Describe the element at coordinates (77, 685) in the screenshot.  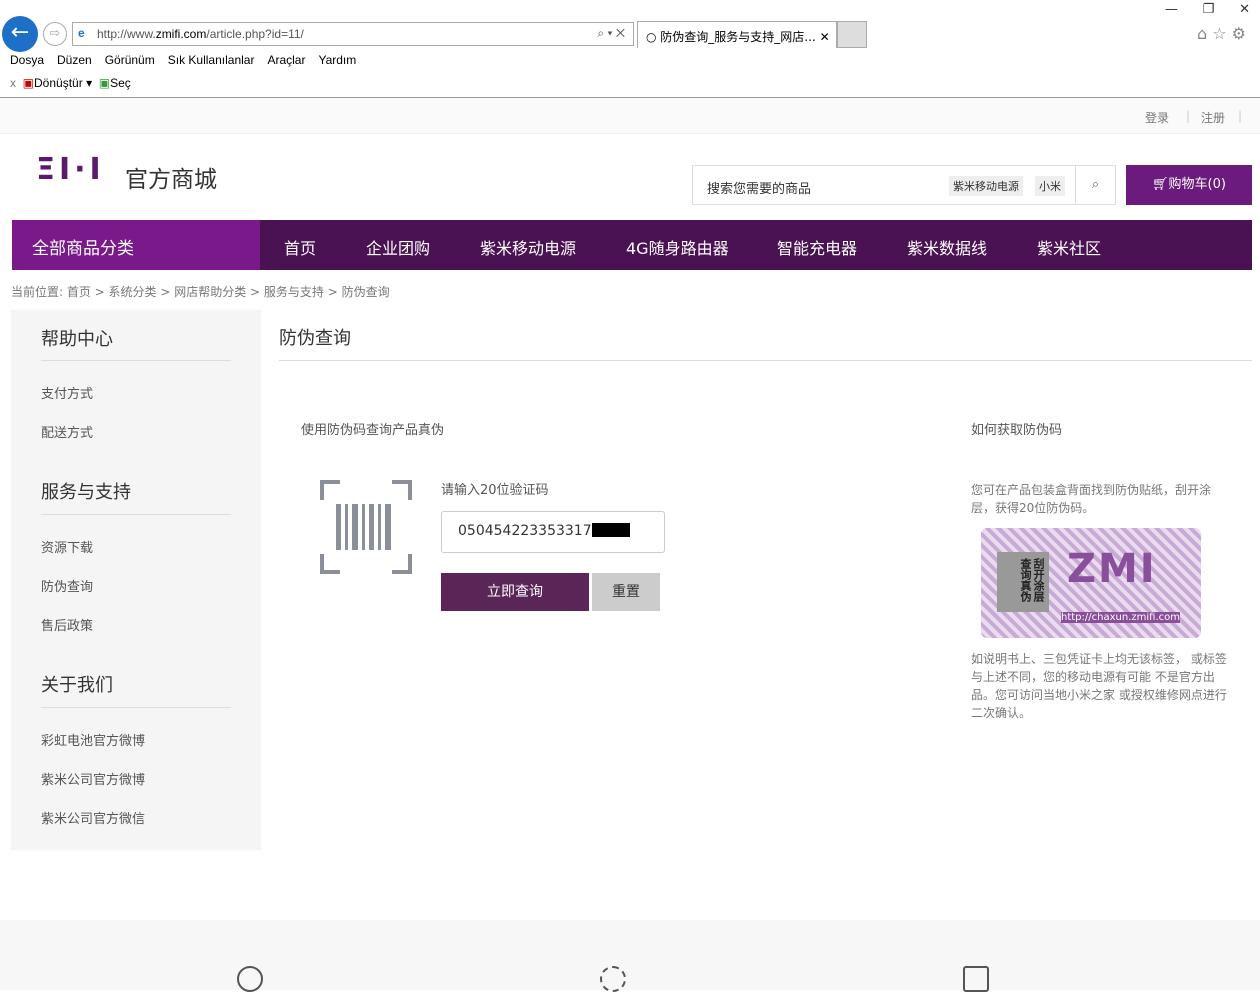
I see `sidebar-heading: 关于我们` at that location.